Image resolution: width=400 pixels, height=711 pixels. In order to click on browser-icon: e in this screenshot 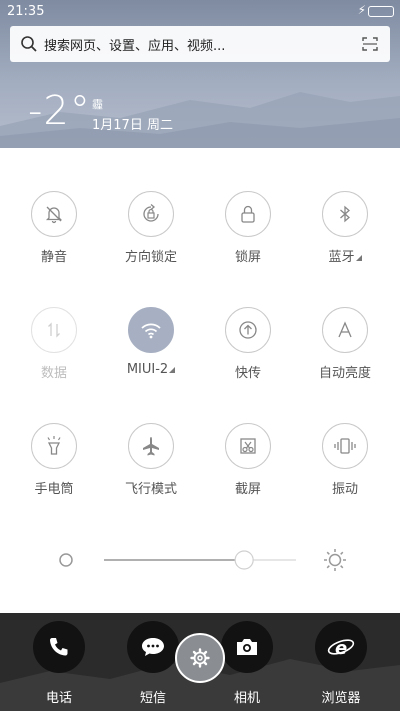, I will do `click(341, 647)`.